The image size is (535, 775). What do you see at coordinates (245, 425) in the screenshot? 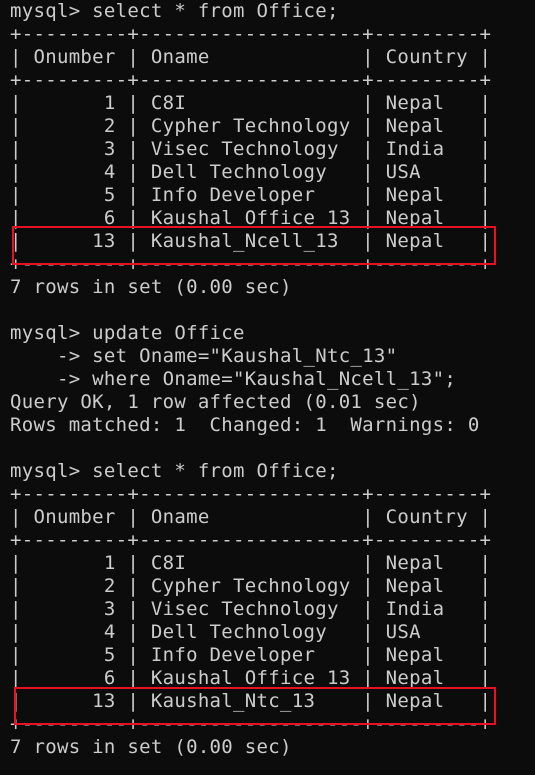
I see `query-status: Rows matched: 1 Changed: 1 Warnings: 0` at bounding box center [245, 425].